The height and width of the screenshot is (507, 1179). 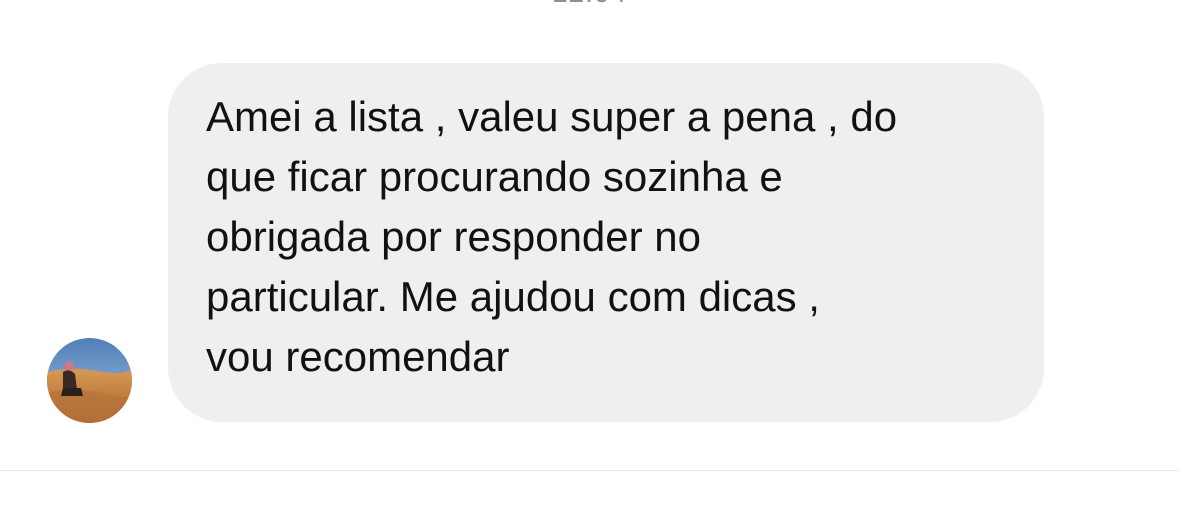 What do you see at coordinates (589, 470) in the screenshot?
I see `divider` at bounding box center [589, 470].